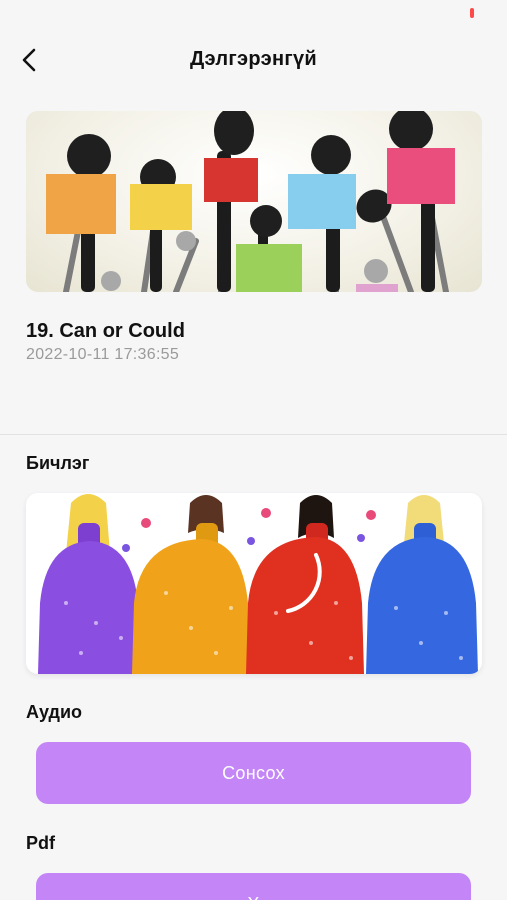  I want to click on battery-indicator-icon, so click(472, 13).